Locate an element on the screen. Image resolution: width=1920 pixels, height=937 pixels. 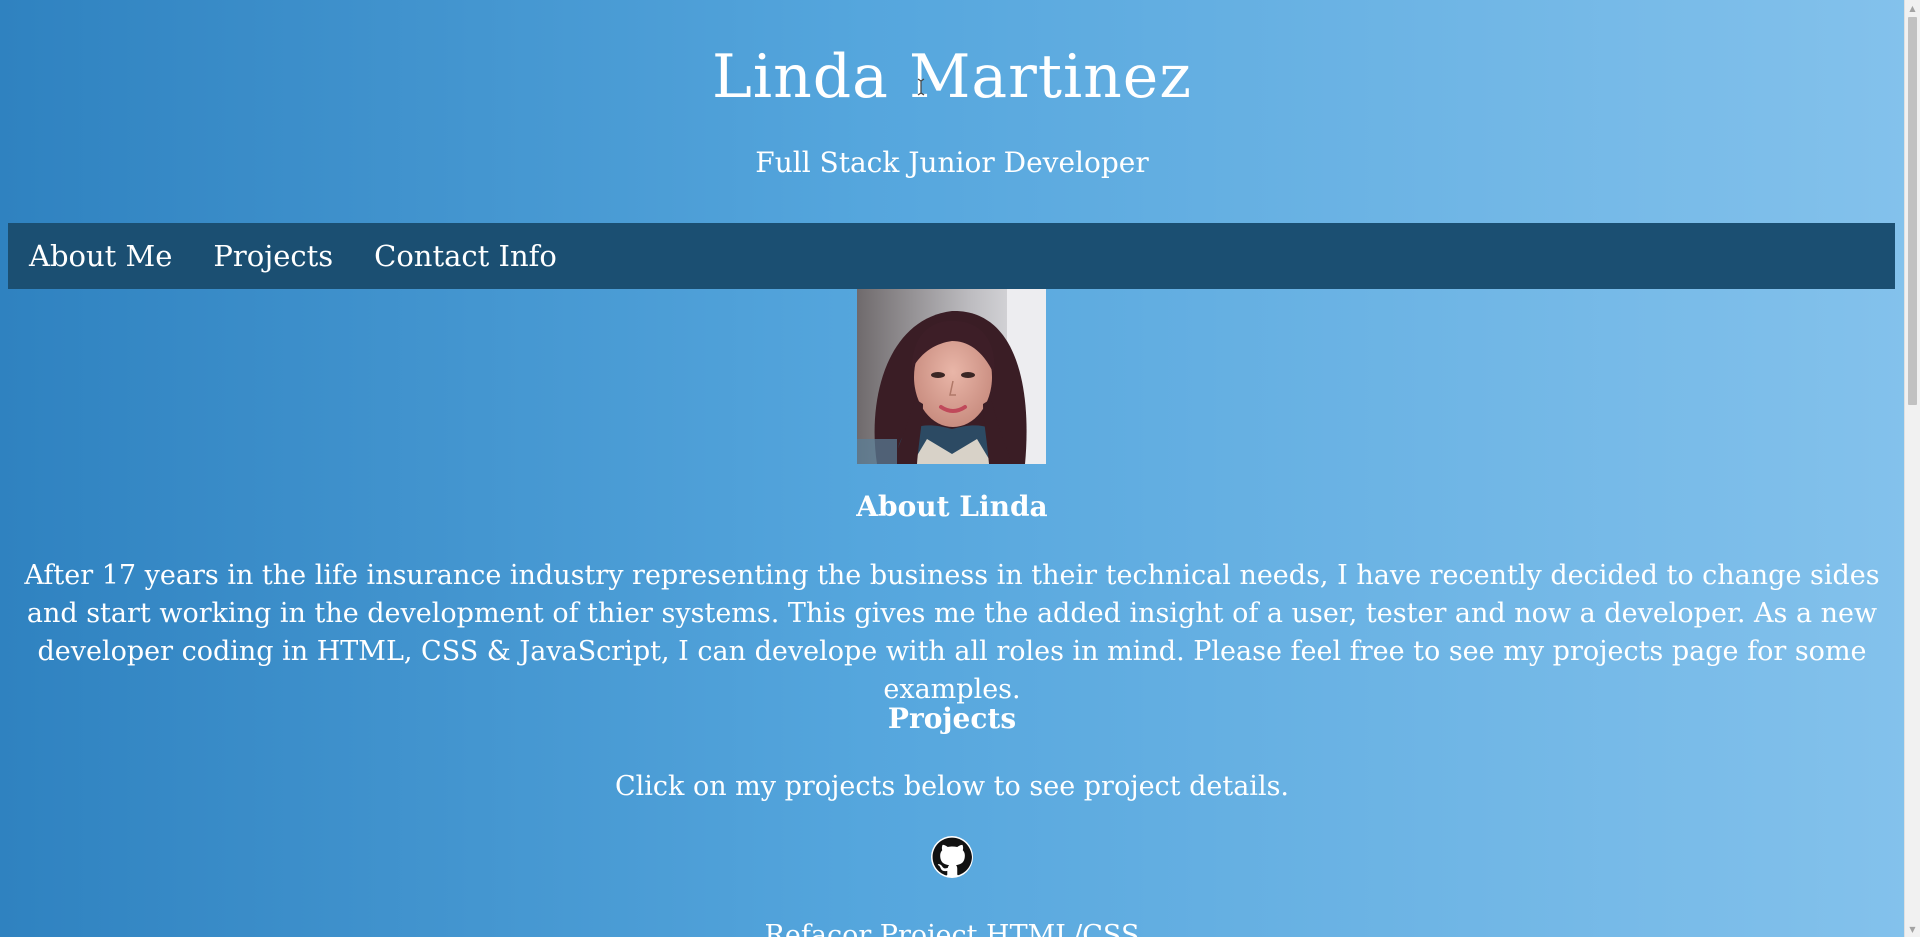
scroll-down-icon: ▼ is located at coordinates (1912, 929).